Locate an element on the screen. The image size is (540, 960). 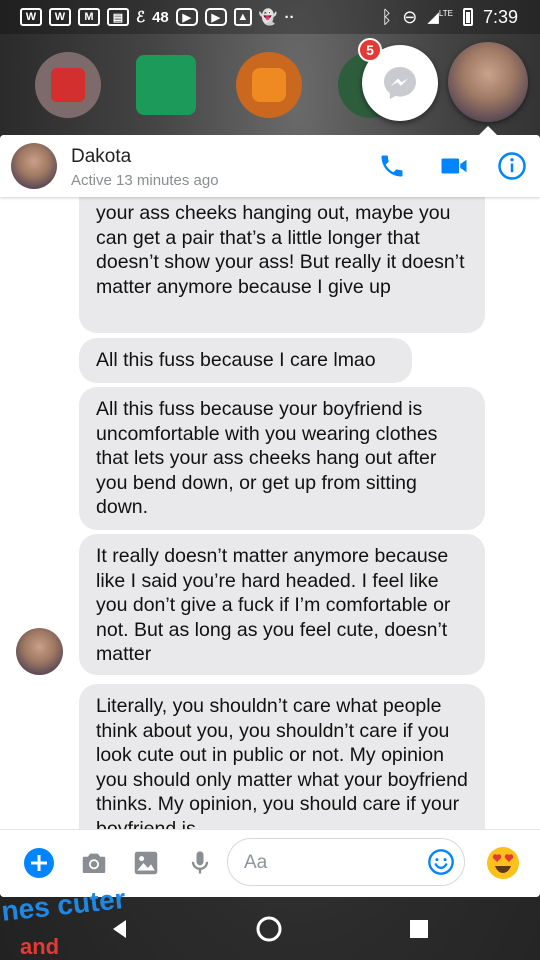
message-input is located at coordinates (334, 863).